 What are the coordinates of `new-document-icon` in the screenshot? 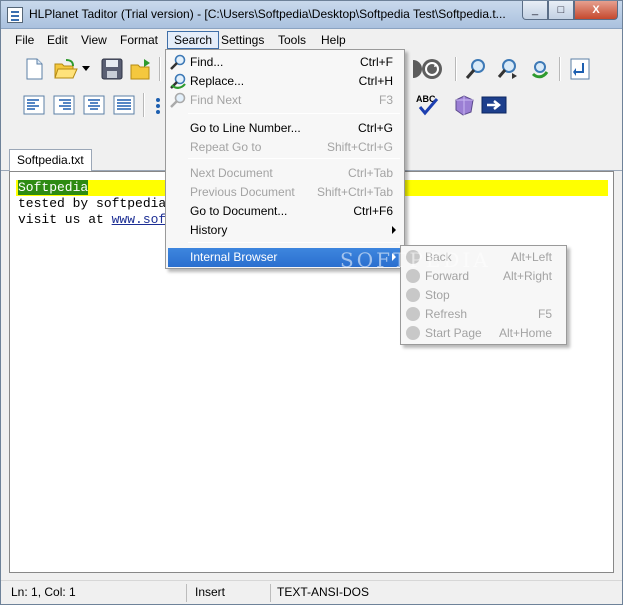 It's located at (34, 69).